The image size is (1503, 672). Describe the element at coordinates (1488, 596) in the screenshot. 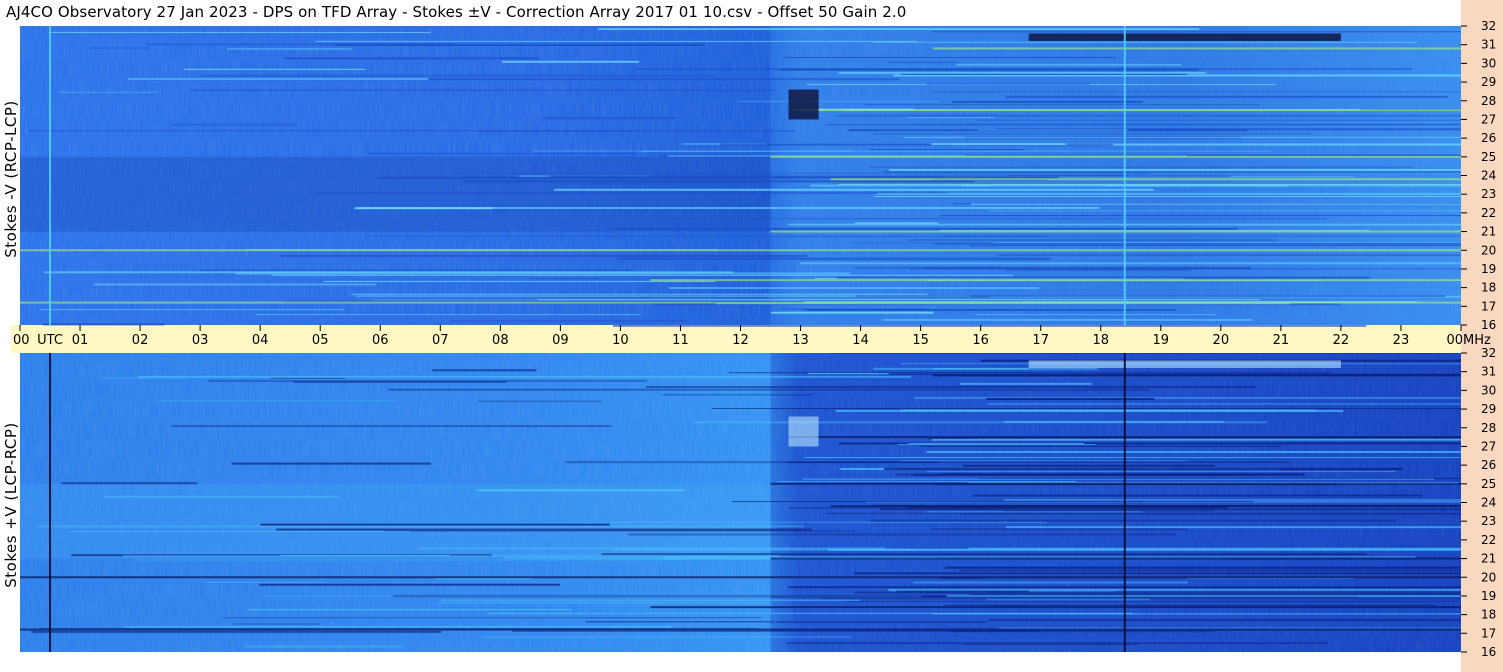

I see `freq-tick-label: 19` at that location.